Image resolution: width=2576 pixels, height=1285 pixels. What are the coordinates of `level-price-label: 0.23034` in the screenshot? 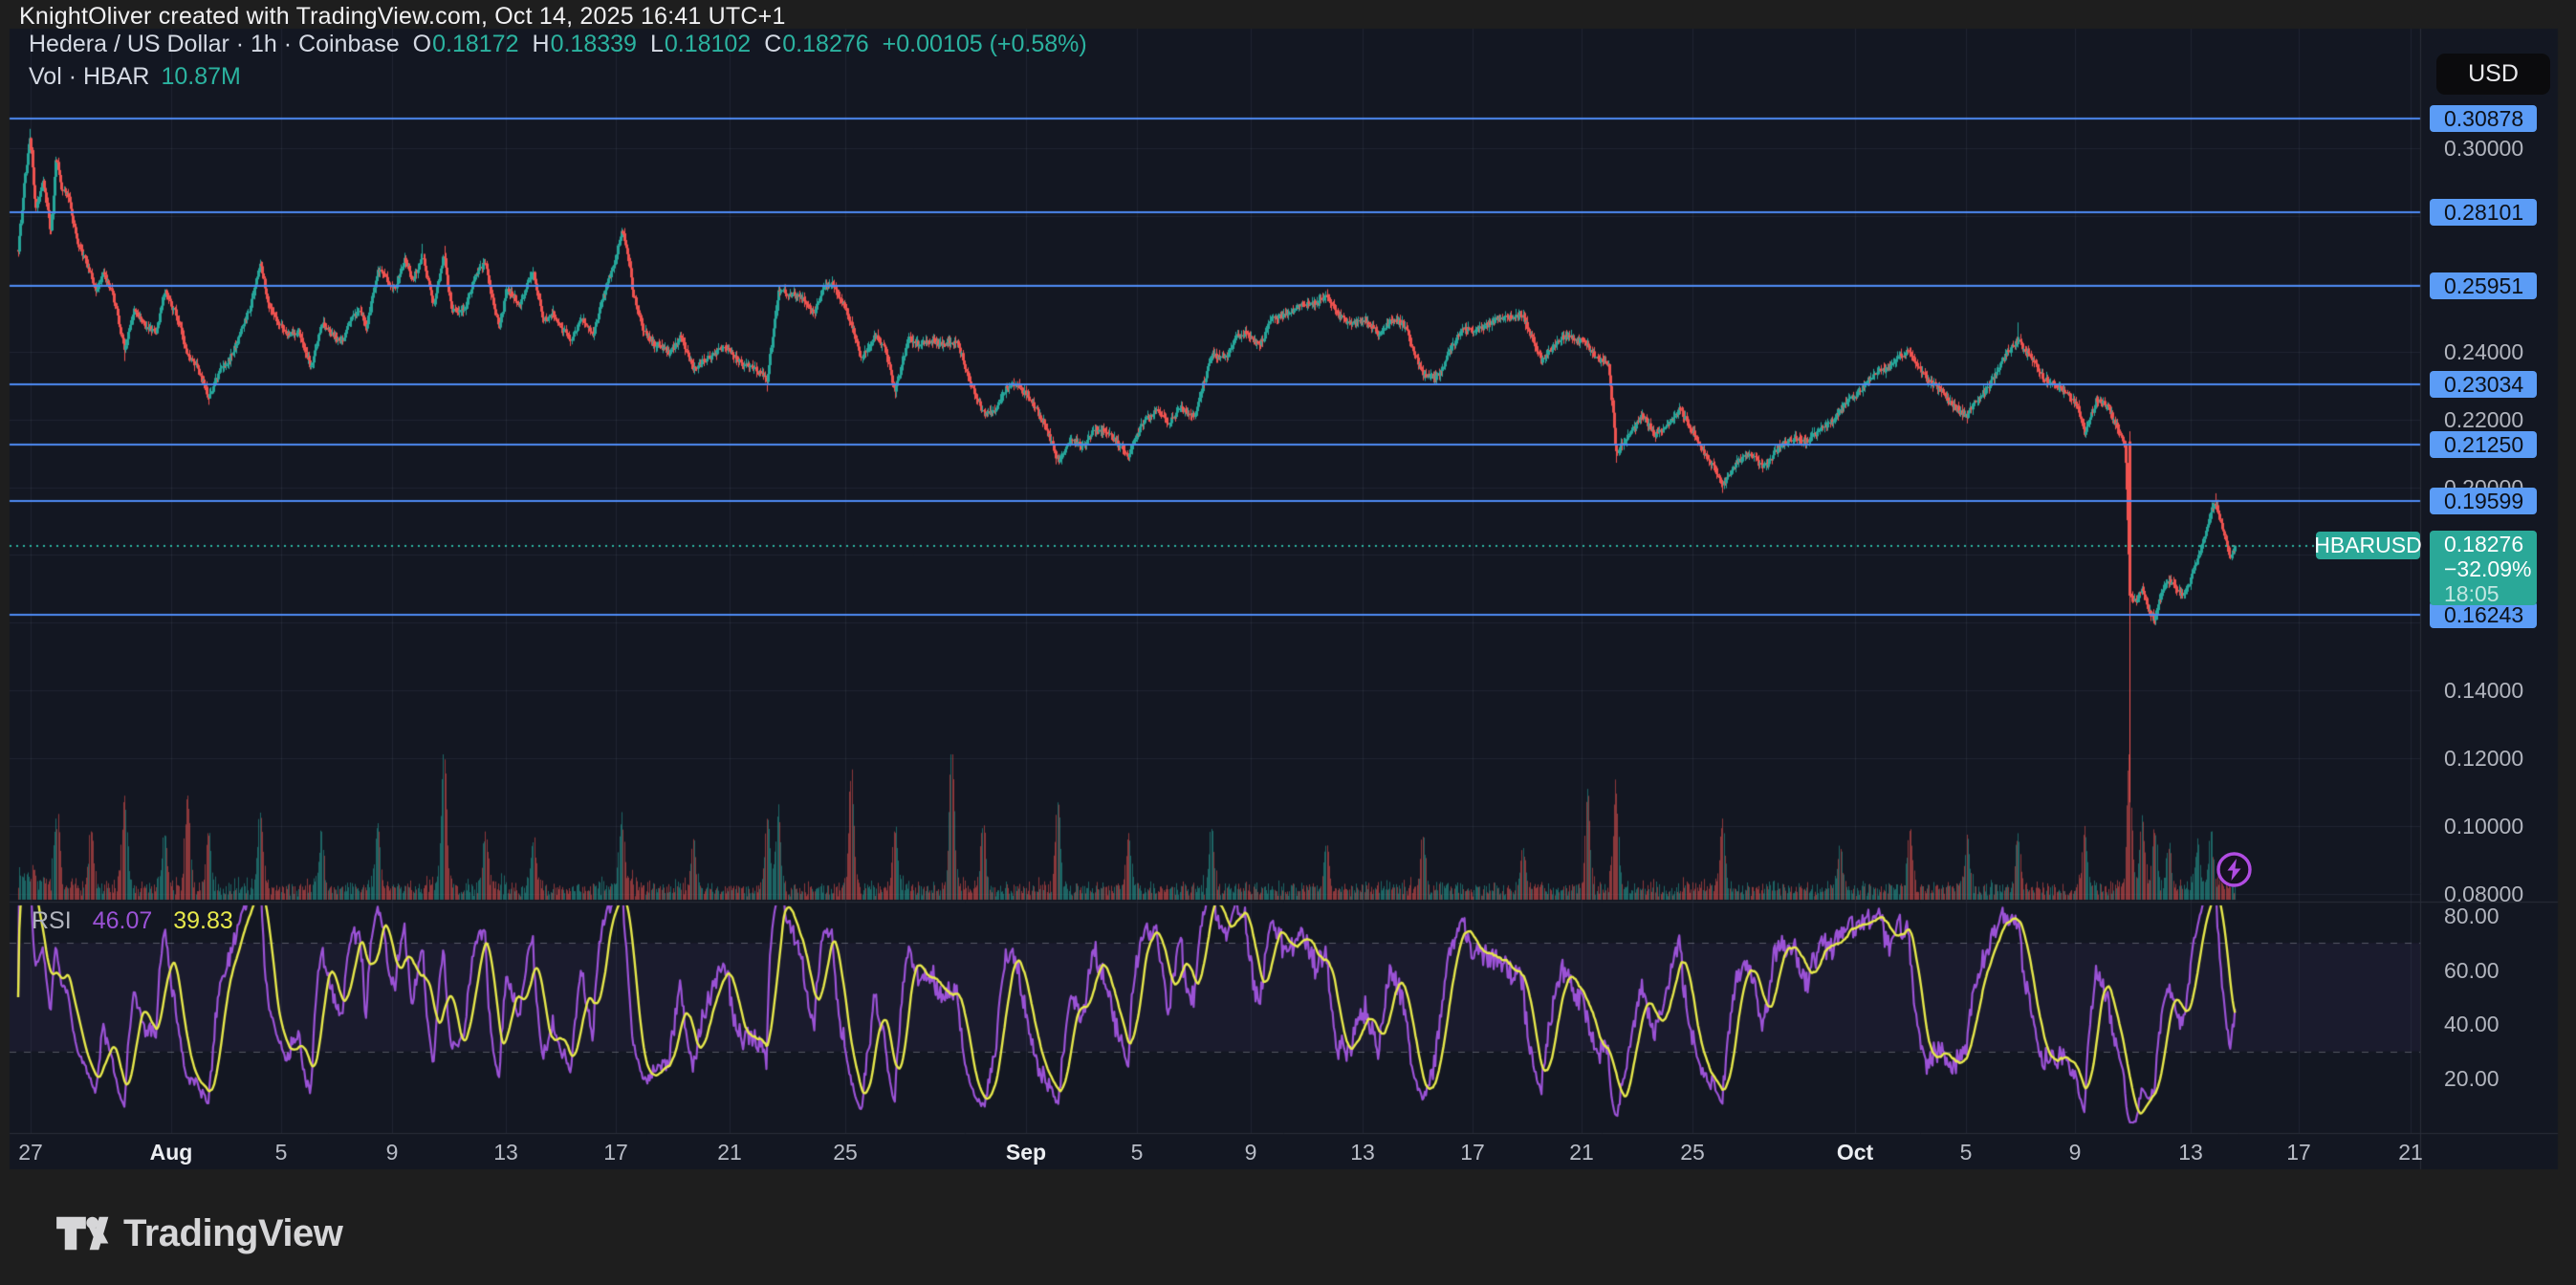 It's located at (2483, 384).